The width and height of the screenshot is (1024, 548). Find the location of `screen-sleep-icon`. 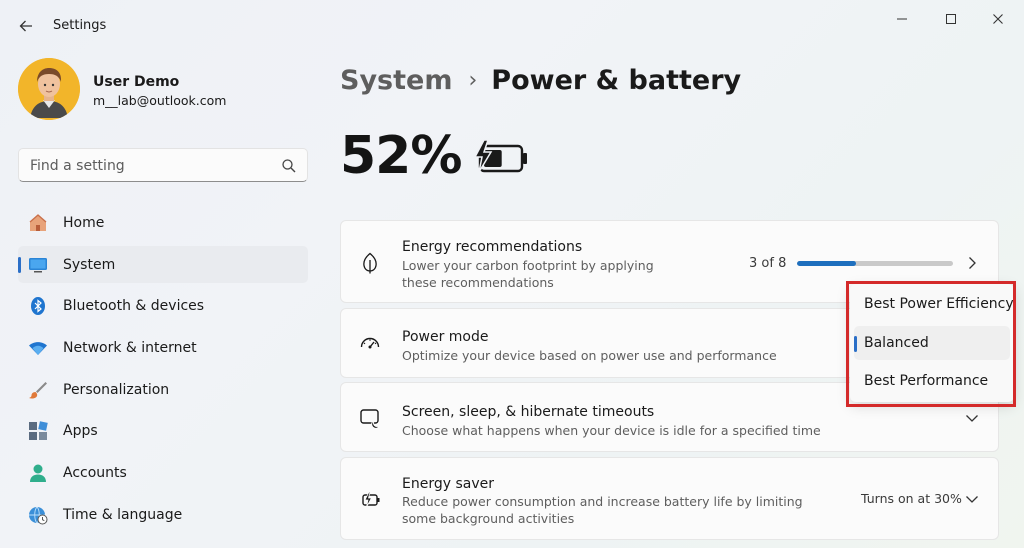

screen-sleep-icon is located at coordinates (370, 418).